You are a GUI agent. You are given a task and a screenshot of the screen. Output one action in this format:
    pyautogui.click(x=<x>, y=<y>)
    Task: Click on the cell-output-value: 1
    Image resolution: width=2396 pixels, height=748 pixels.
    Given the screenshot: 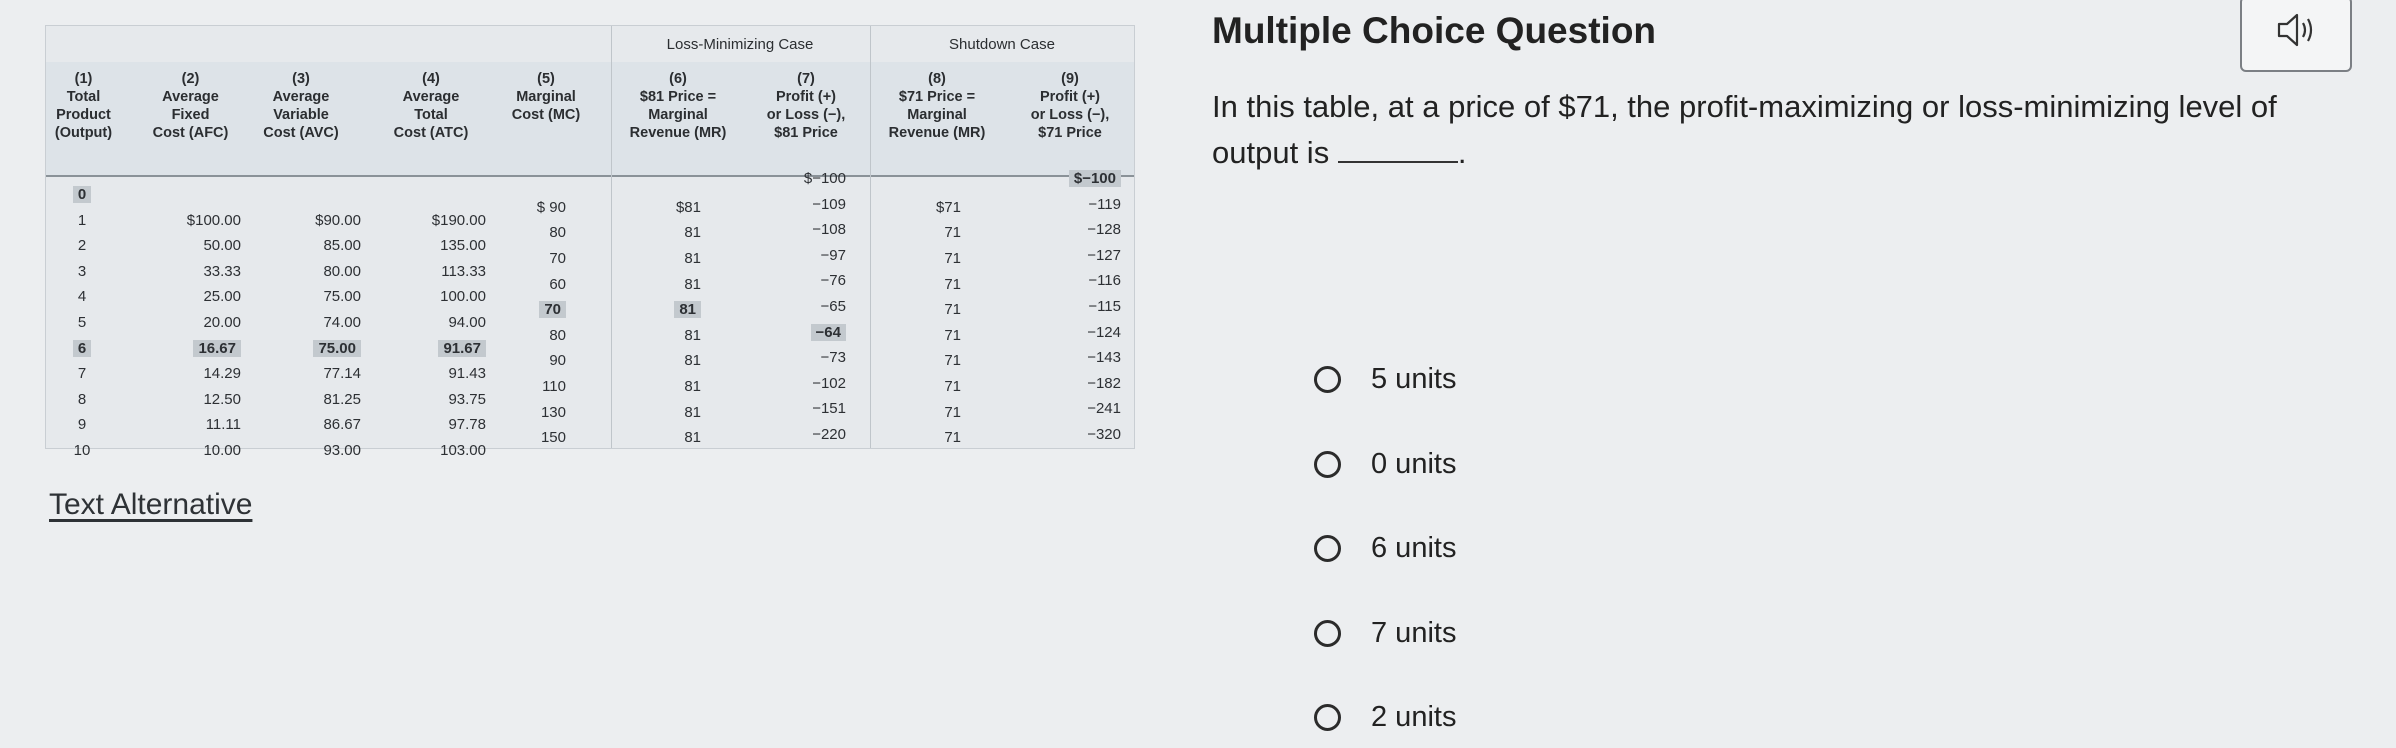 What is the action you would take?
    pyautogui.click(x=82, y=220)
    